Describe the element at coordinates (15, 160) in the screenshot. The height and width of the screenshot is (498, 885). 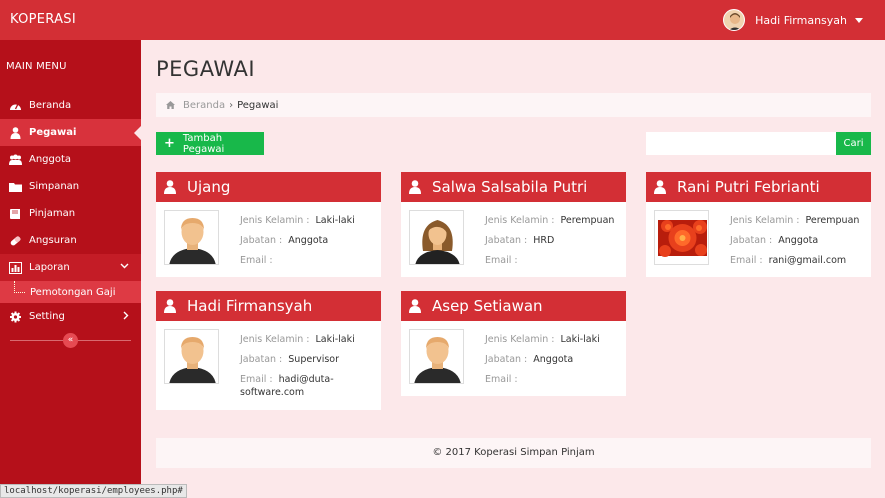
I see `users-icon` at that location.